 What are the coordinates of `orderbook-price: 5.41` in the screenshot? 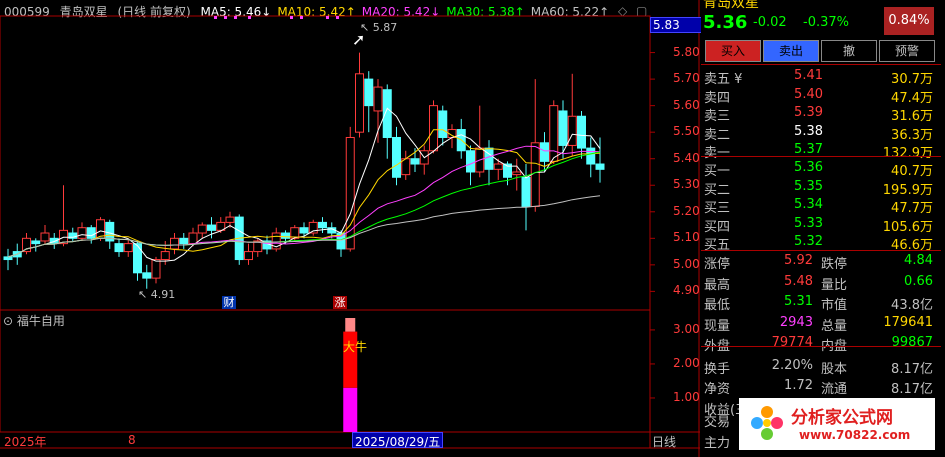 It's located at (808, 75).